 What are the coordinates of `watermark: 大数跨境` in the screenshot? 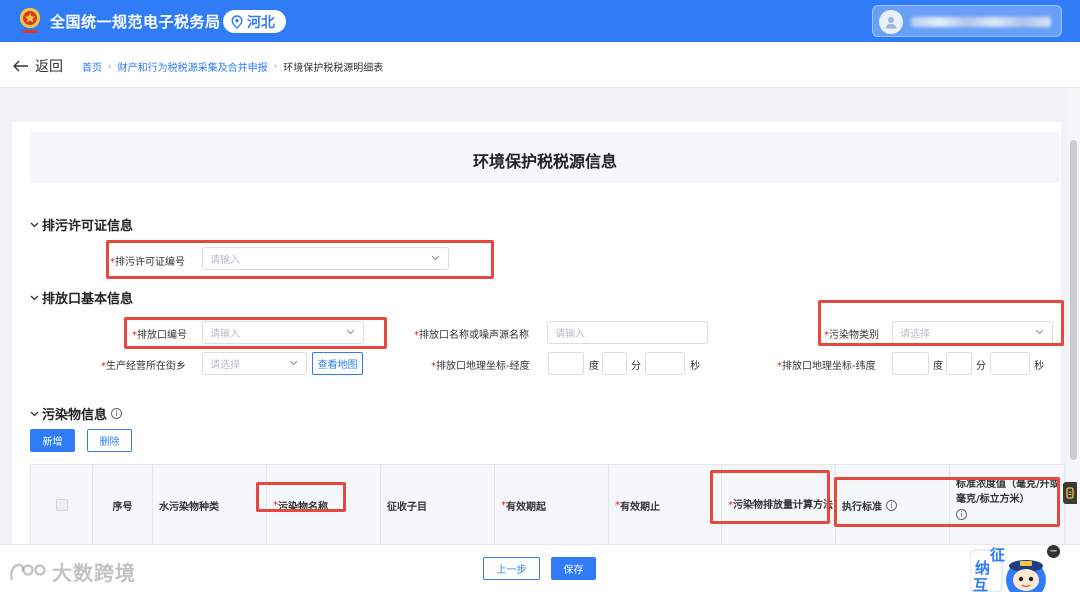 It's located at (72, 571).